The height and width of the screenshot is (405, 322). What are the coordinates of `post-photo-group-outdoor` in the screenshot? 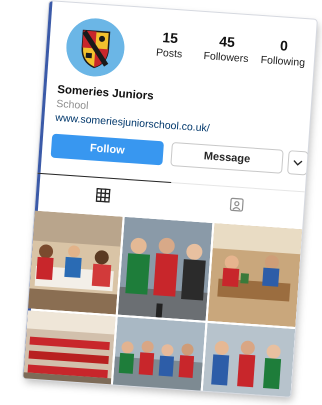 It's located at (159, 354).